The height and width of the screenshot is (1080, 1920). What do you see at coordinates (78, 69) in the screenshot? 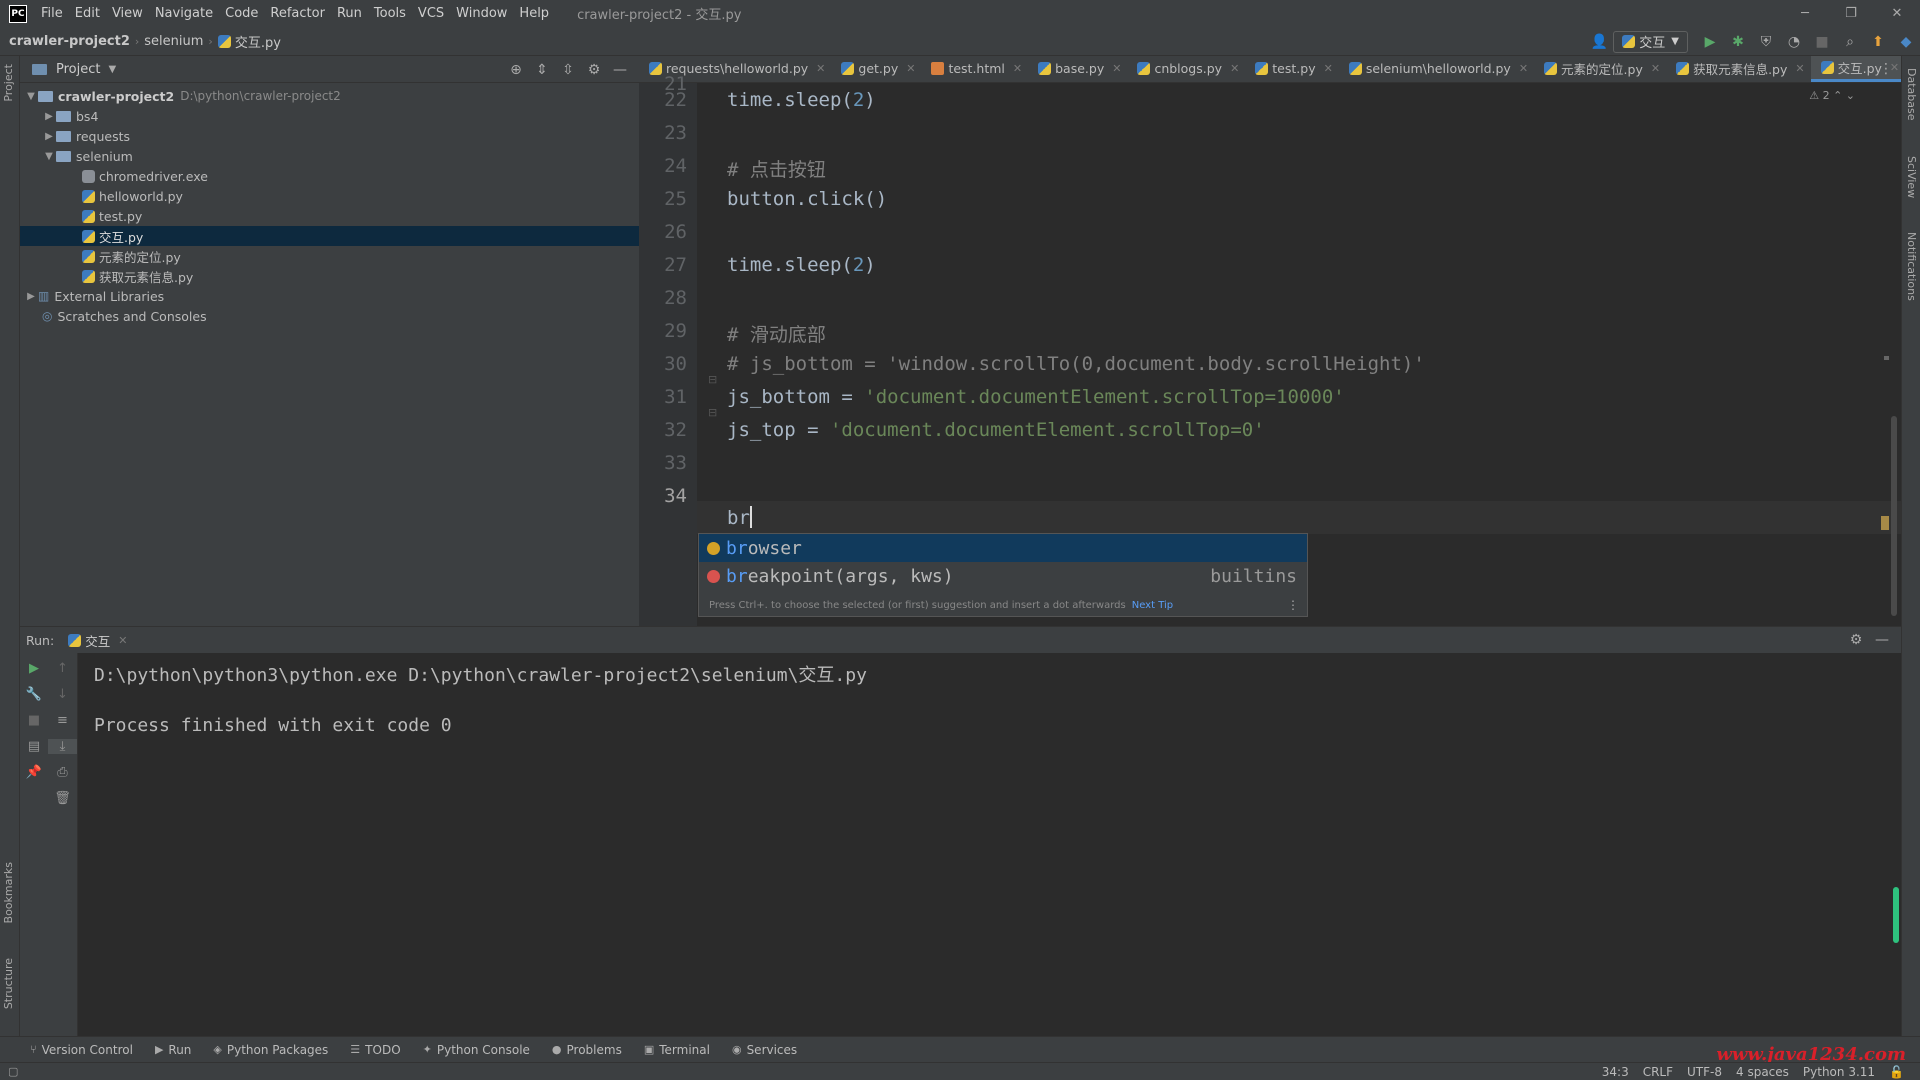
I see `project-panel-title: Project` at bounding box center [78, 69].